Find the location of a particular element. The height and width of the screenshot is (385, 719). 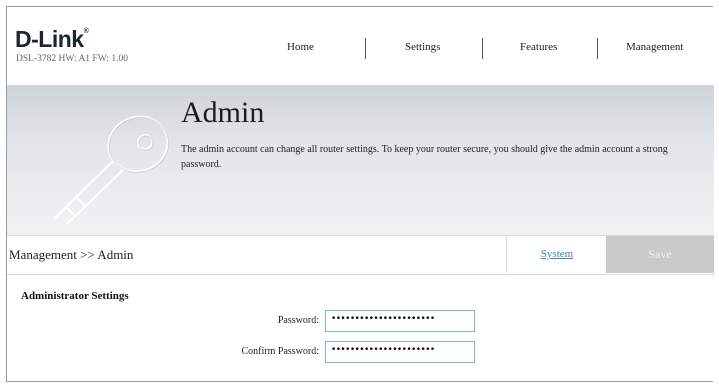

dlink-logo: D-Link® is located at coordinates (52, 39).